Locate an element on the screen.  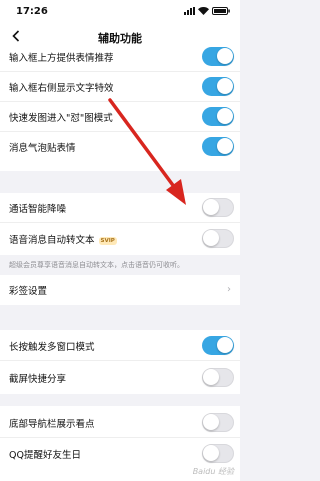
chevron-right-icon: › is located at coordinates (229, 289).